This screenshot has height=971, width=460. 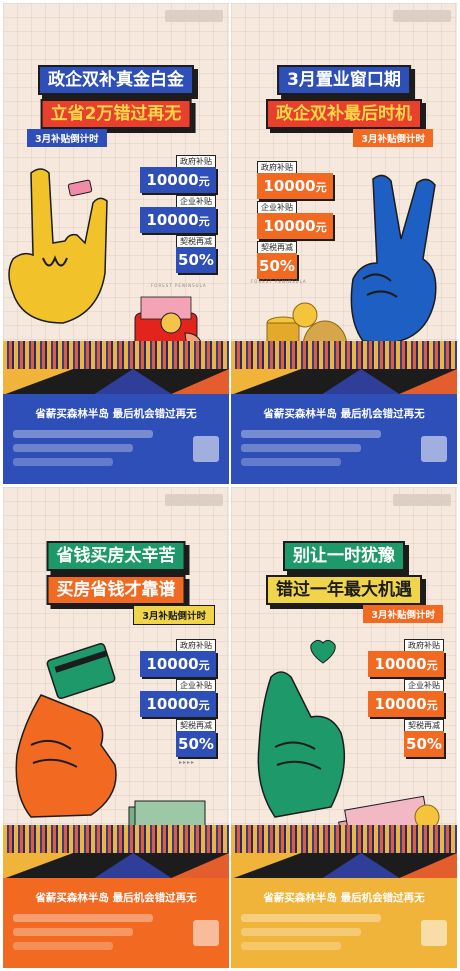 I want to click on cash-icon, so click(x=80, y=188).